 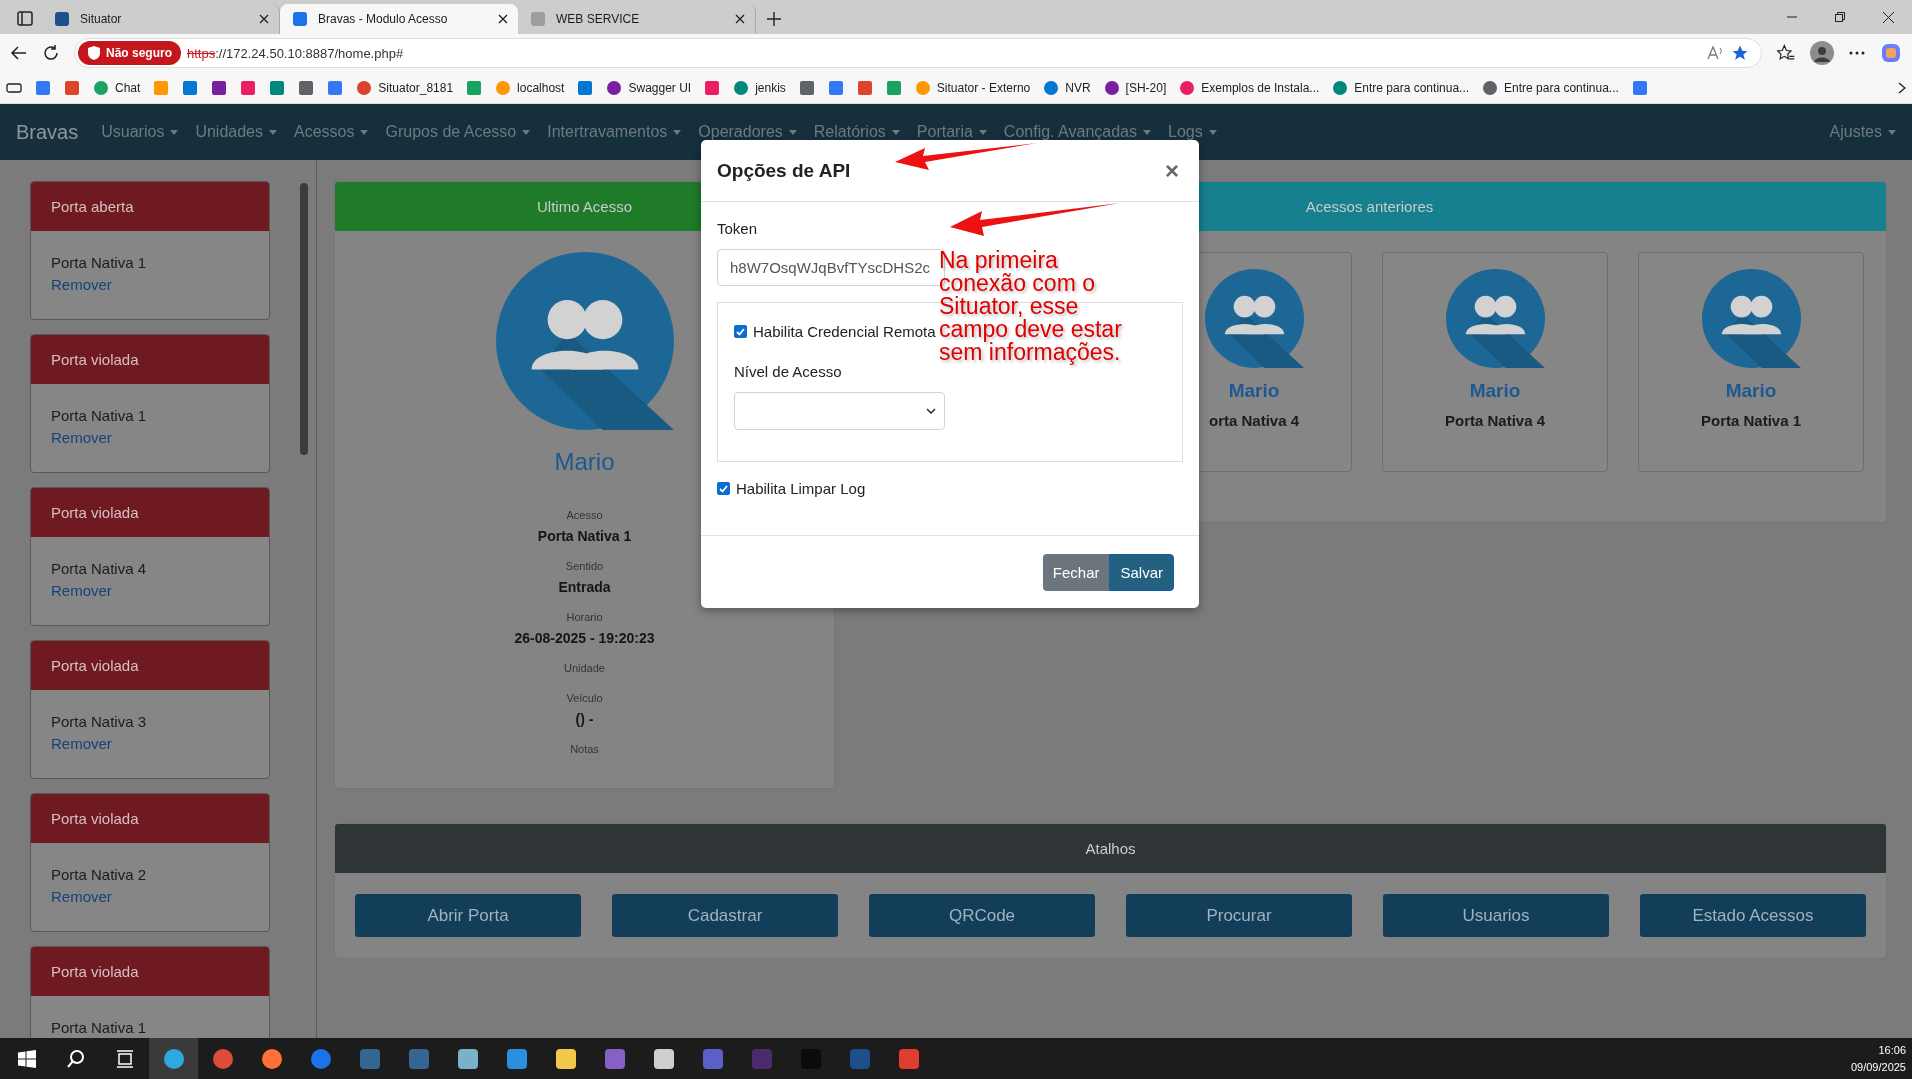 What do you see at coordinates (124, 1058) in the screenshot?
I see `task-view-icon` at bounding box center [124, 1058].